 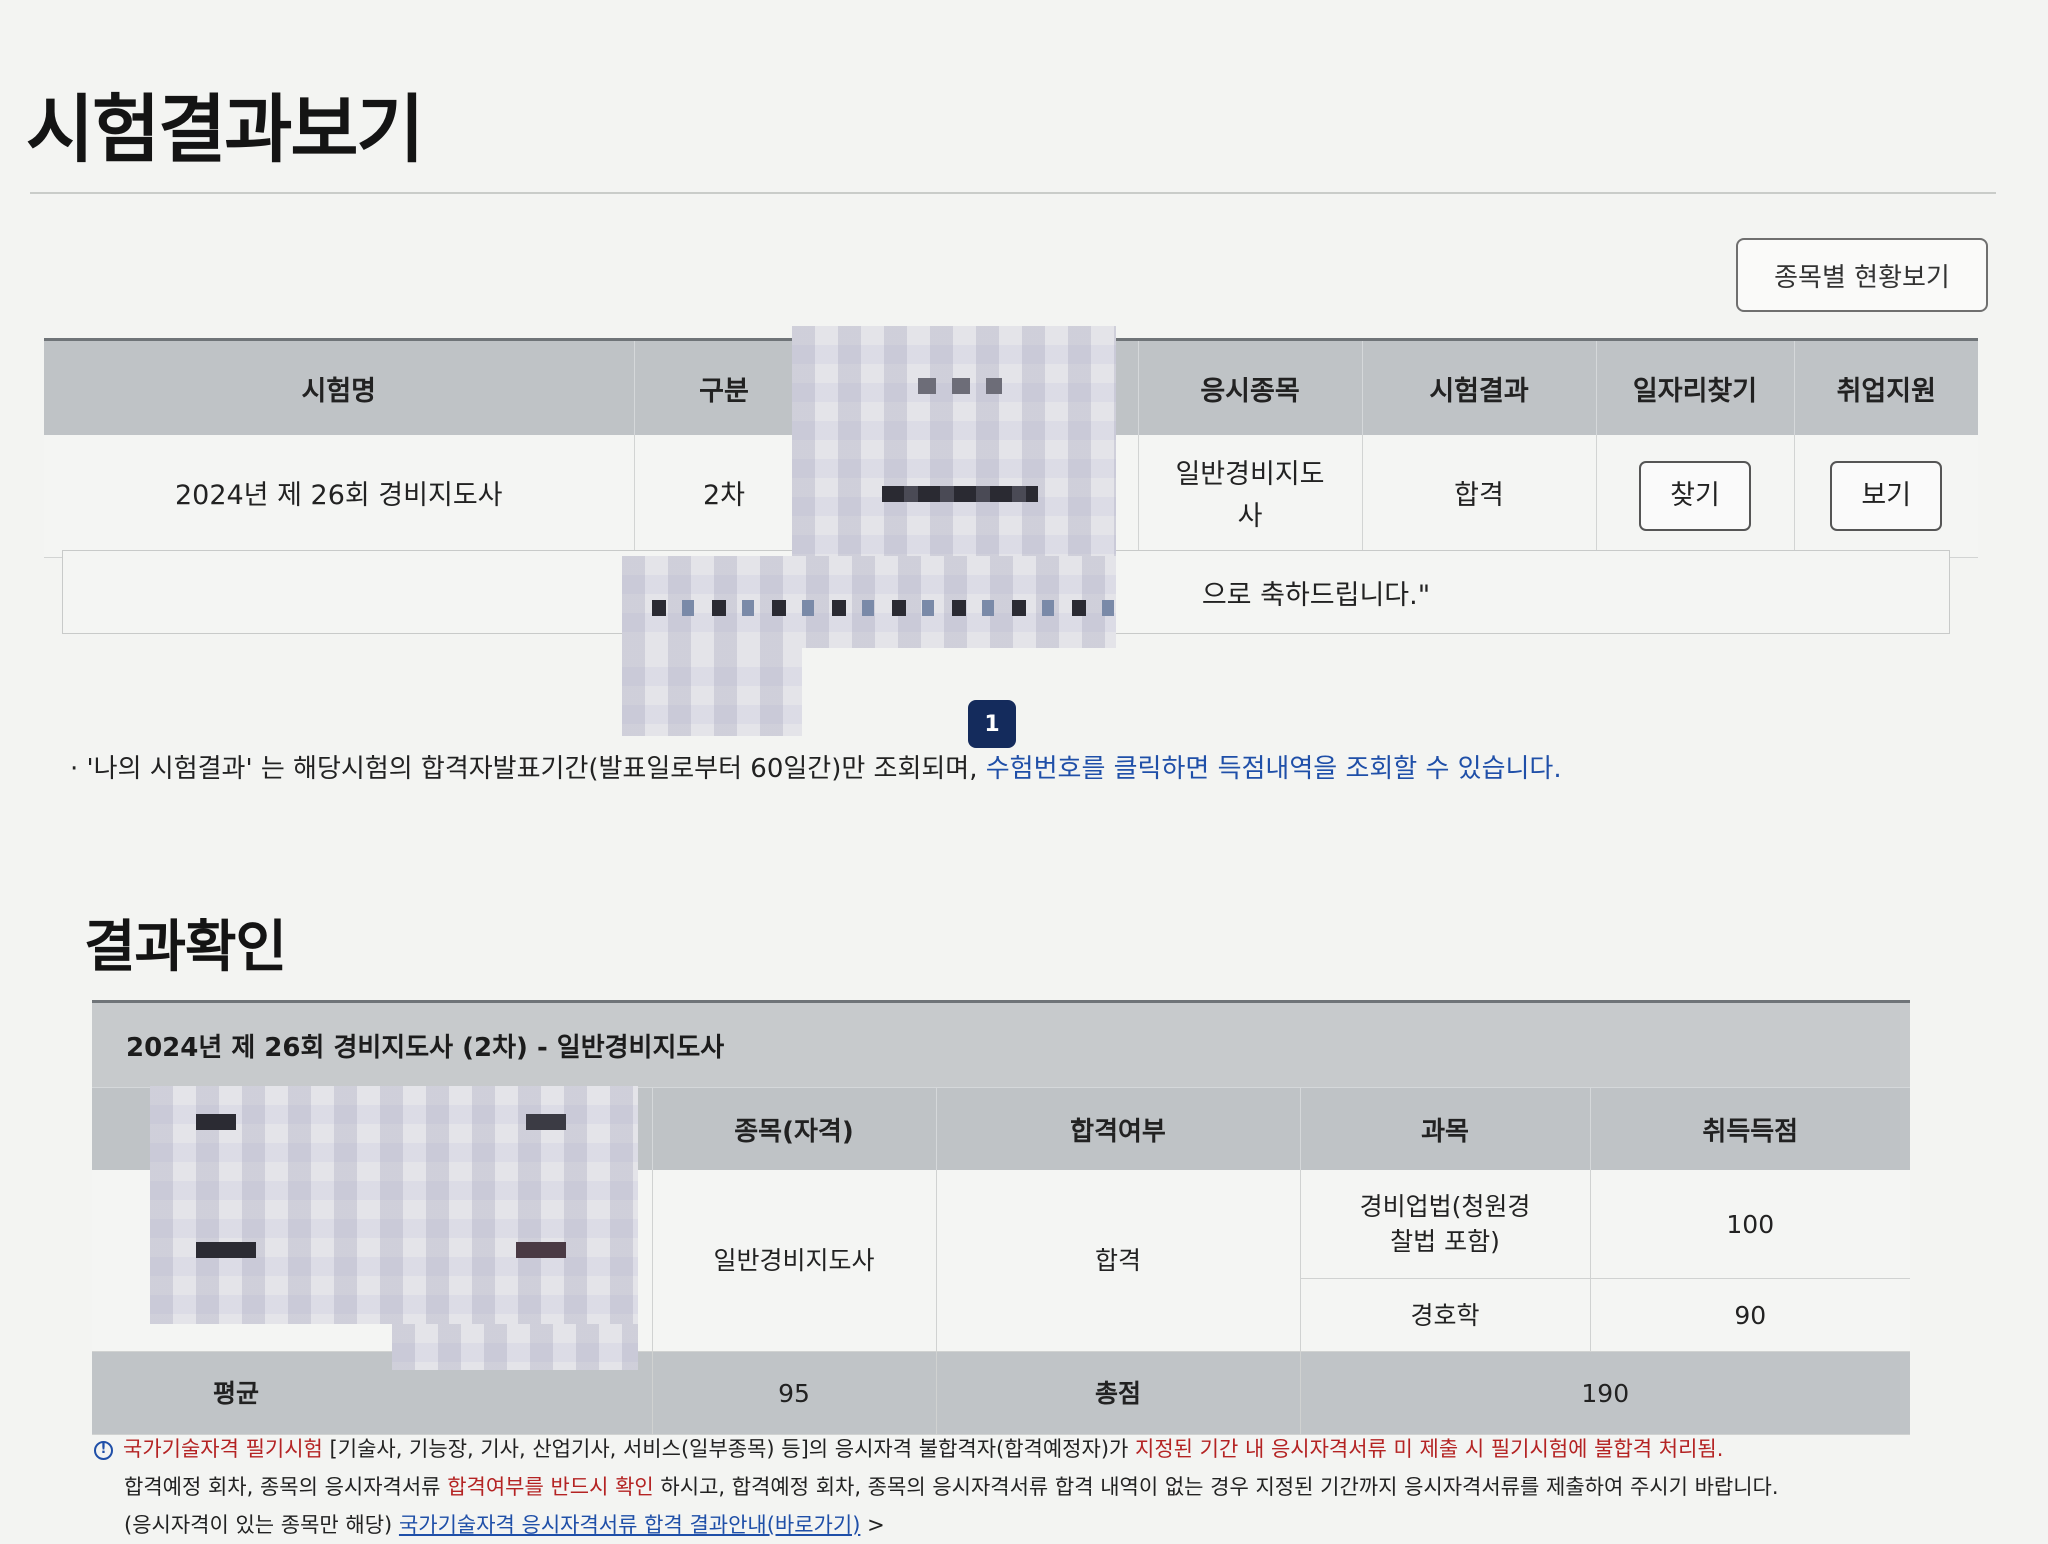 What do you see at coordinates (1429, 1449) in the screenshot?
I see `warning-red-2: 지정된 기간 내 응시자격서류 미 제출 시 필기시험에 불합격 처리됨.` at bounding box center [1429, 1449].